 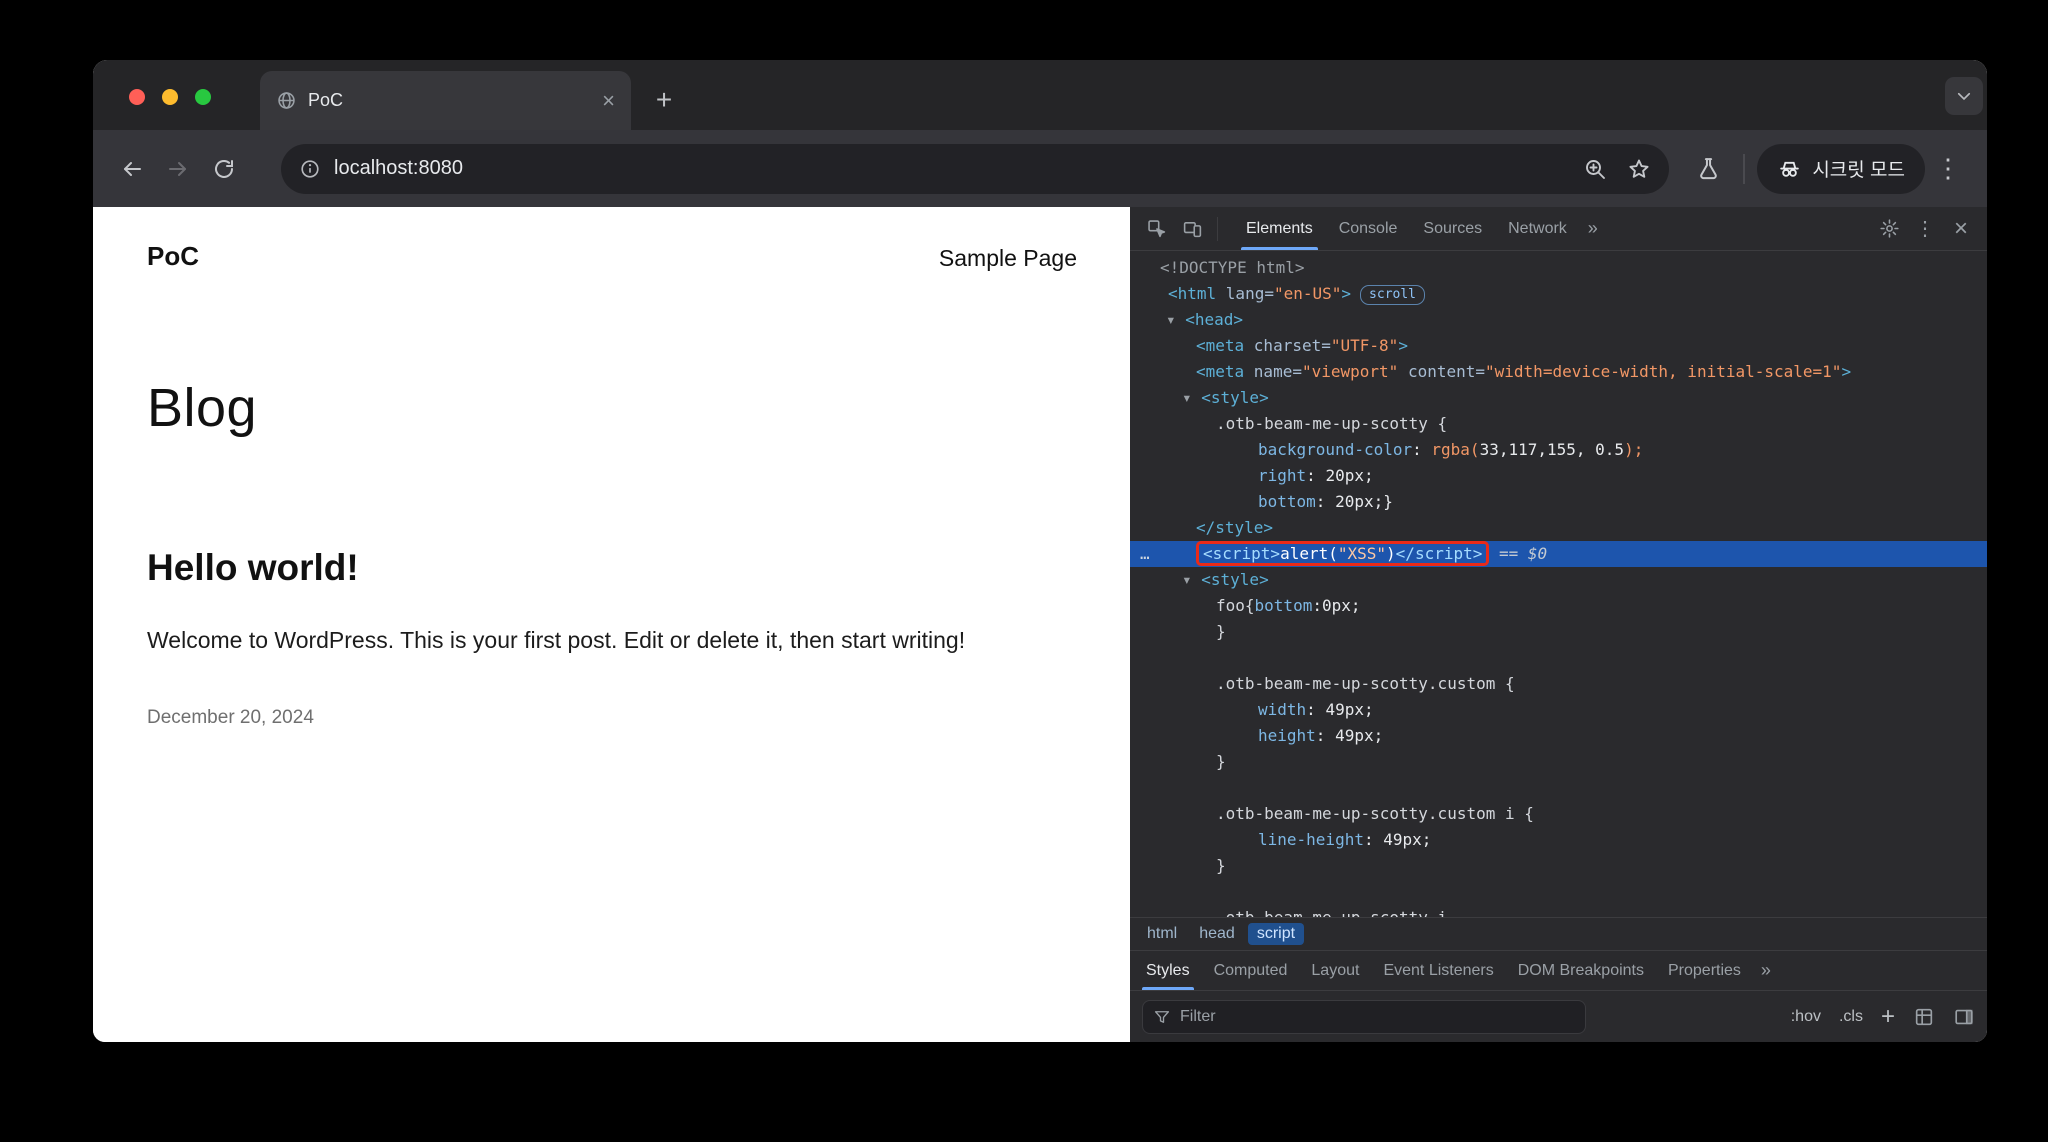 What do you see at coordinates (170, 97) in the screenshot?
I see `minimize-window-button` at bounding box center [170, 97].